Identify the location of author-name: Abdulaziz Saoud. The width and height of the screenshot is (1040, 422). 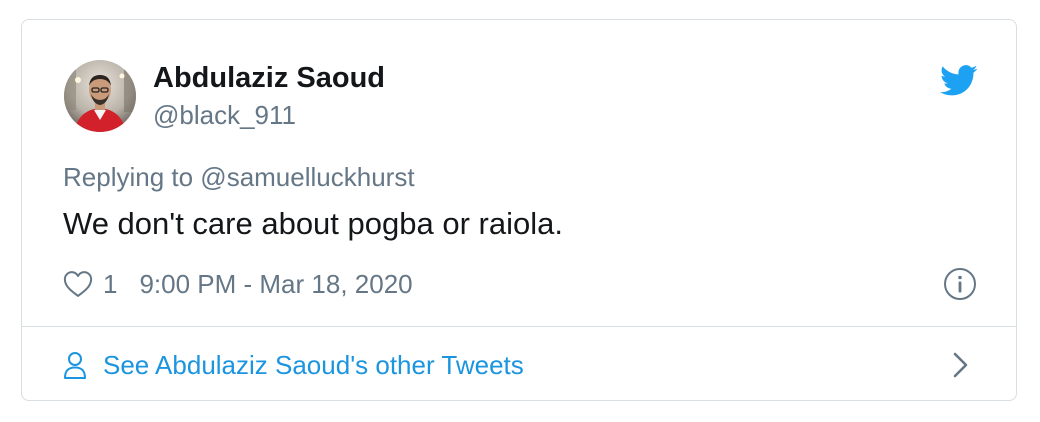
(269, 78).